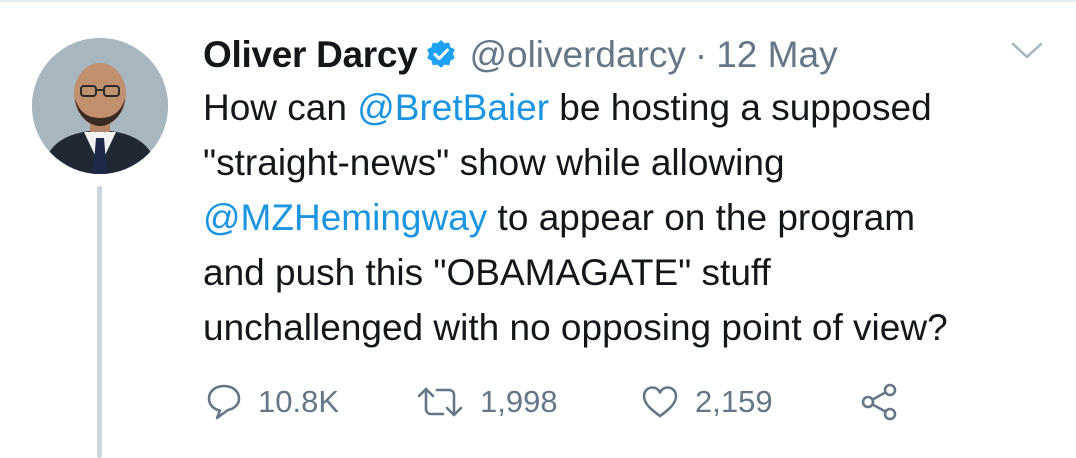  I want to click on like-count: 2,159, so click(734, 401).